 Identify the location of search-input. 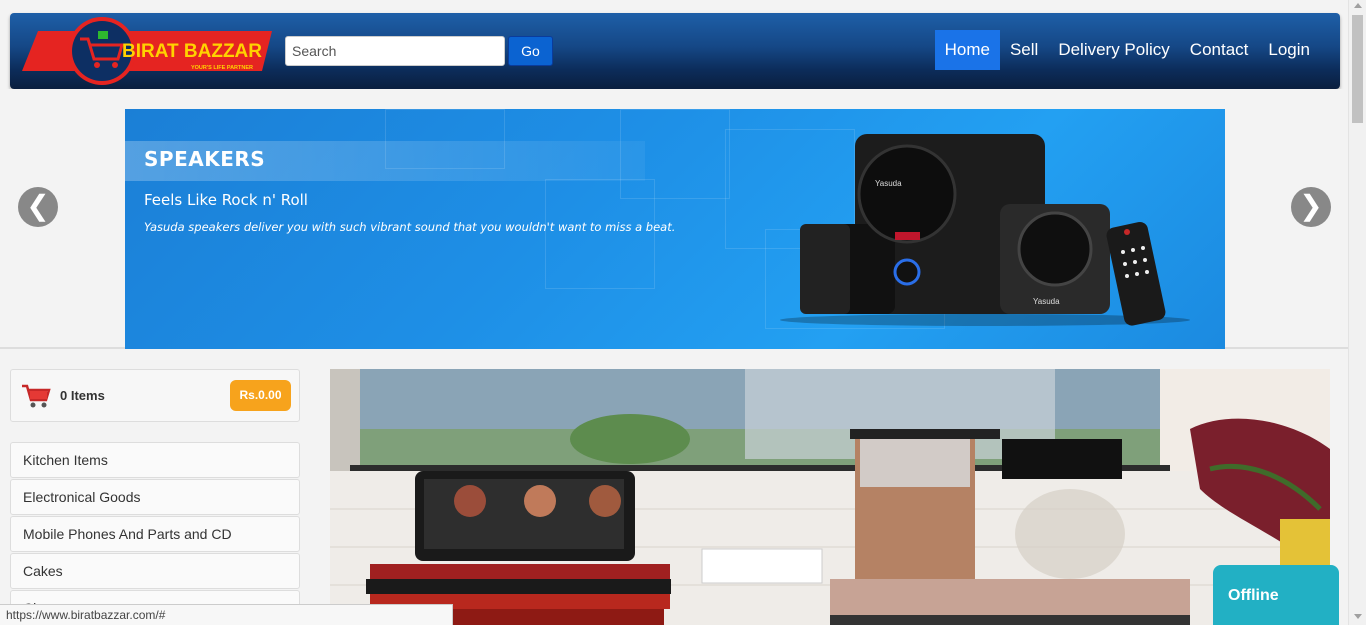
(395, 51).